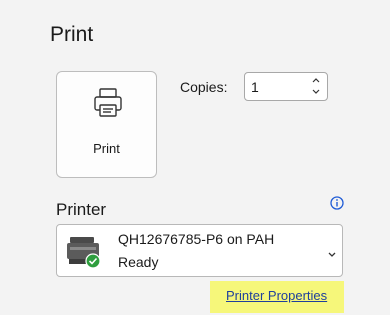 This screenshot has height=315, width=390. Describe the element at coordinates (204, 87) in the screenshot. I see `copies-label: Copies:` at that location.